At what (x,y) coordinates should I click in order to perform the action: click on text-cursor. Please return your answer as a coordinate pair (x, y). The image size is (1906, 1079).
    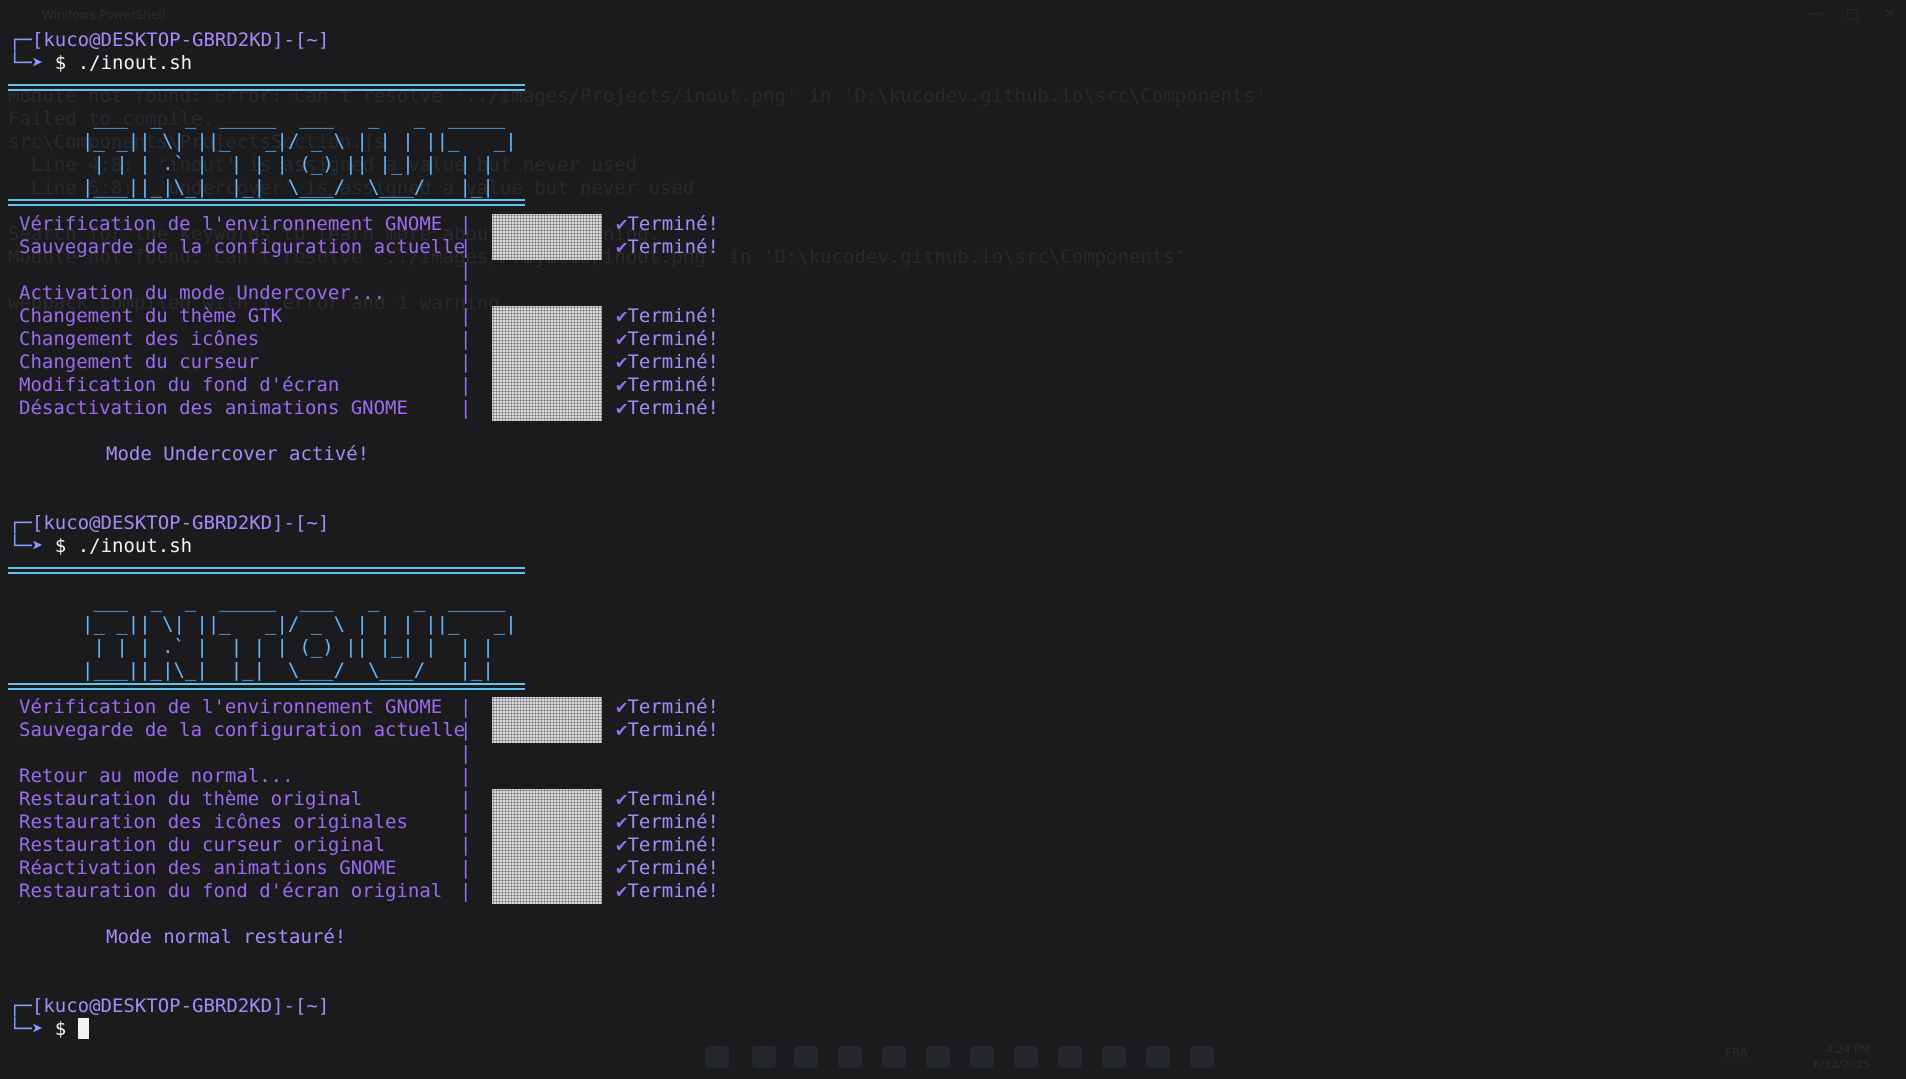
    Looking at the image, I should click on (83, 1028).